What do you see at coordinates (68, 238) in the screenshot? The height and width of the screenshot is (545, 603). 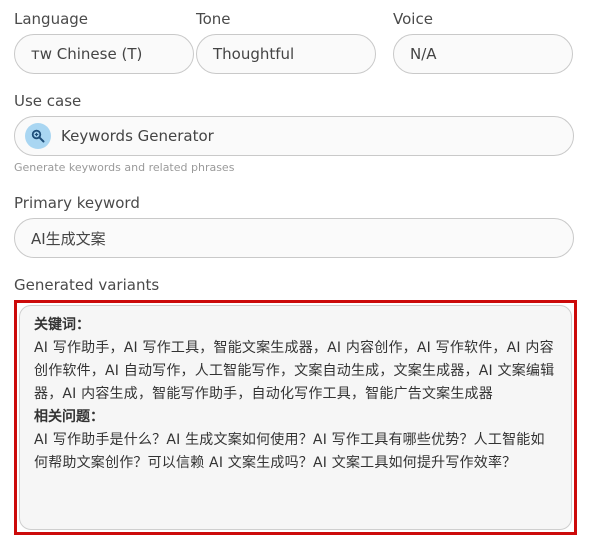 I see `primary-keyword-value: AI生成文案` at bounding box center [68, 238].